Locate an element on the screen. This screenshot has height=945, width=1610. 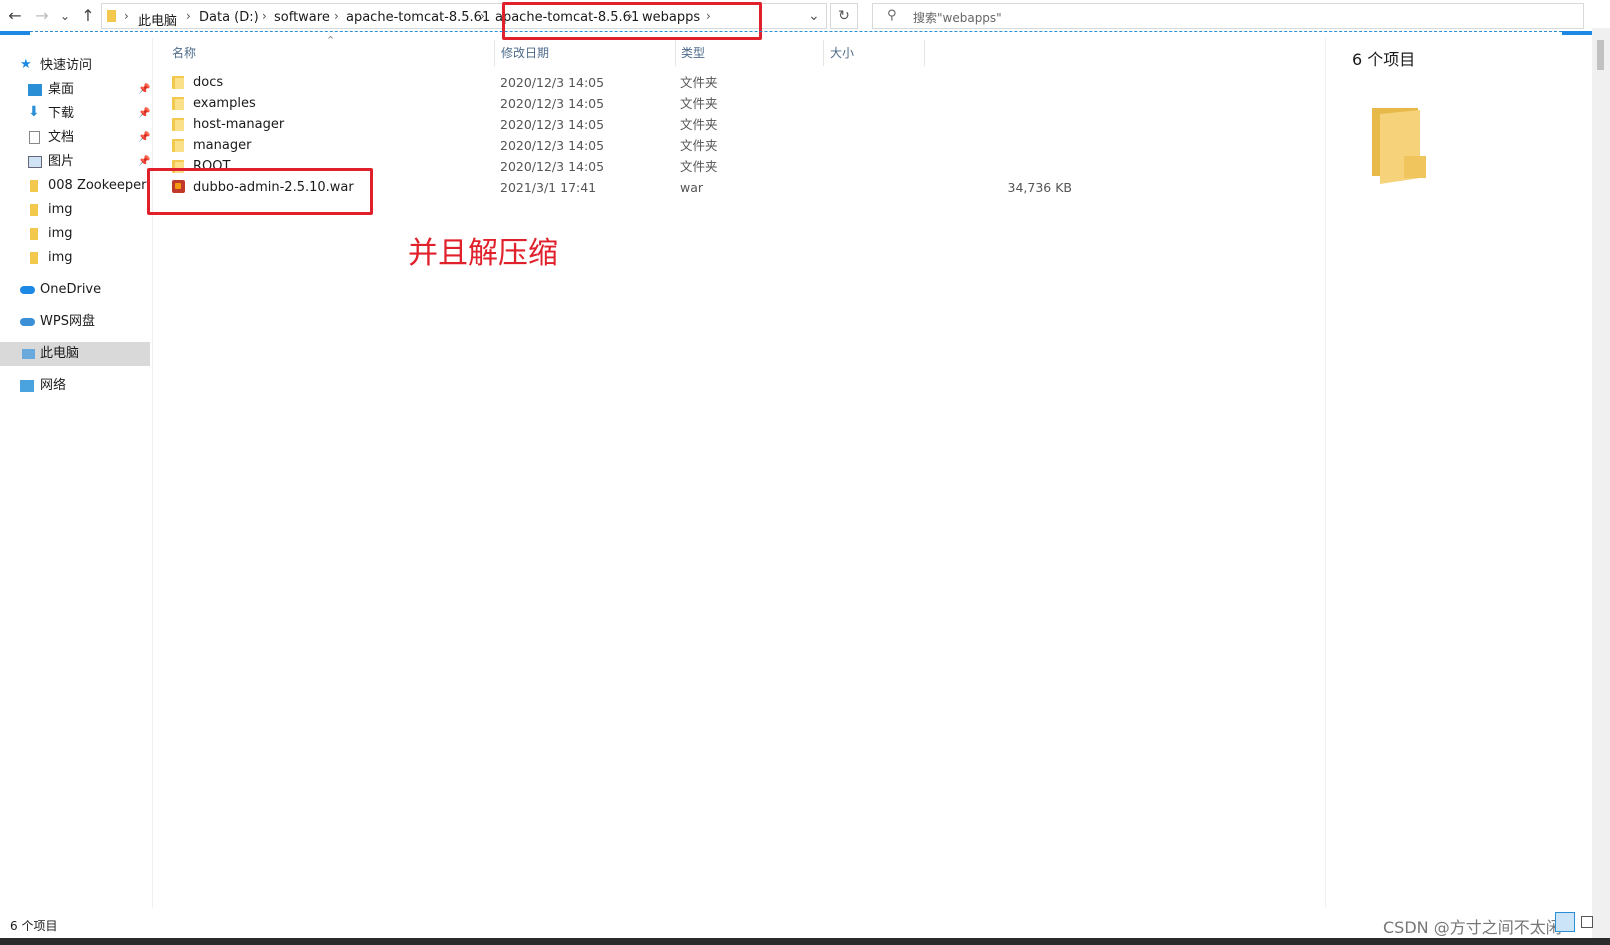
search-input: ⚲ 搜索"webapps" is located at coordinates (1228, 16).